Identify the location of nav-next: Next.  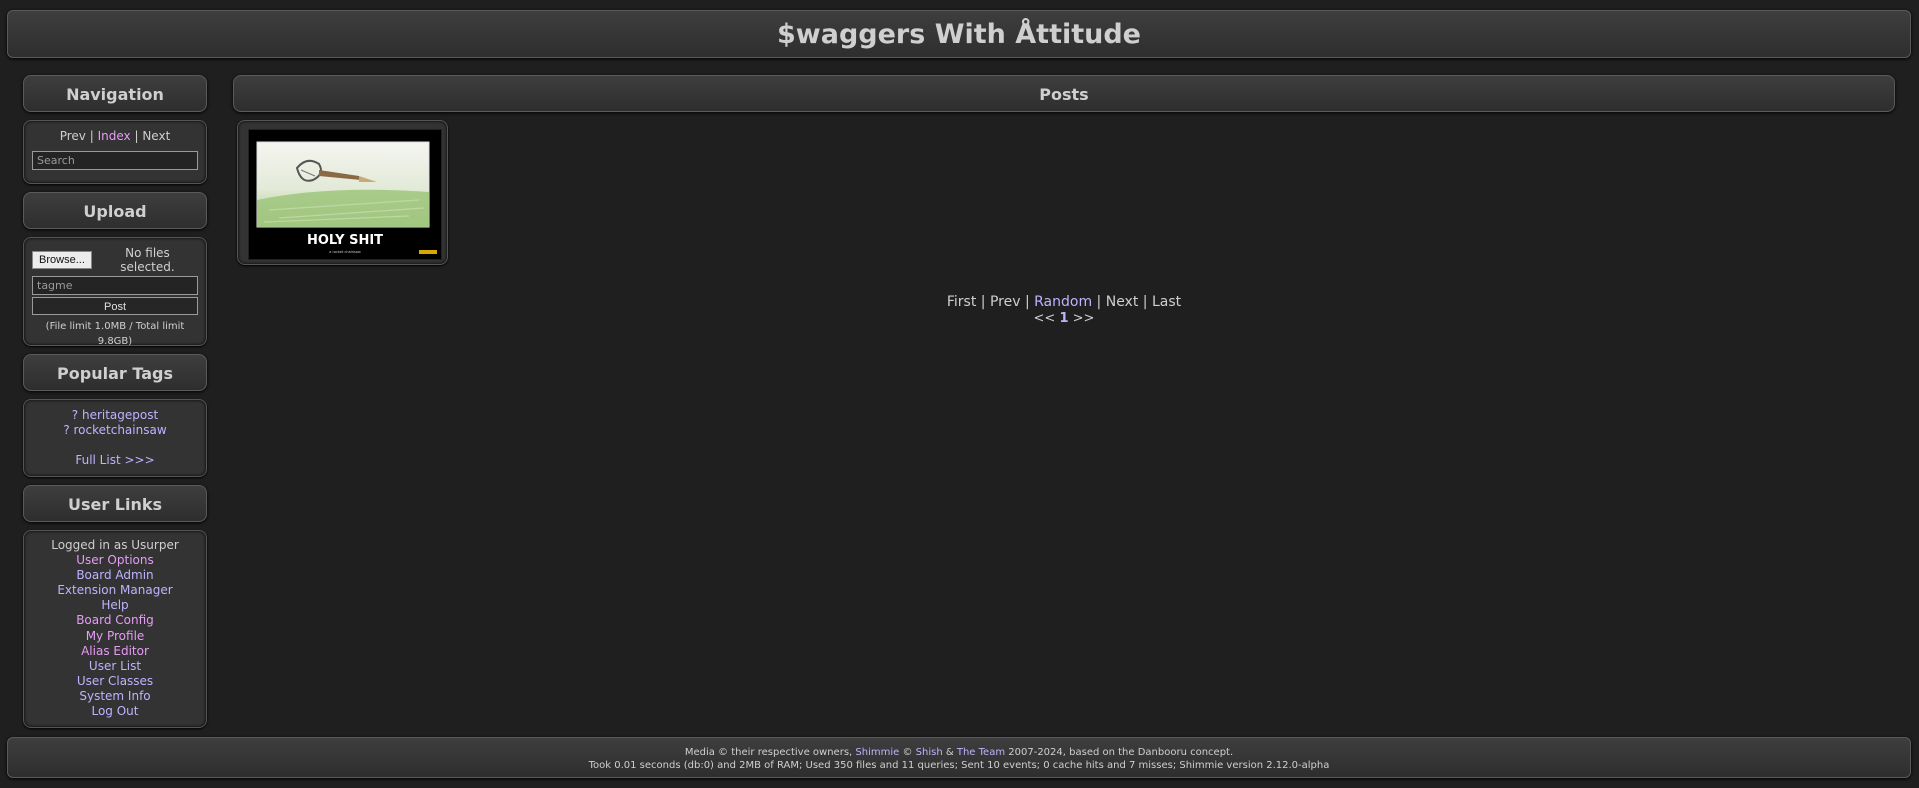
(156, 136).